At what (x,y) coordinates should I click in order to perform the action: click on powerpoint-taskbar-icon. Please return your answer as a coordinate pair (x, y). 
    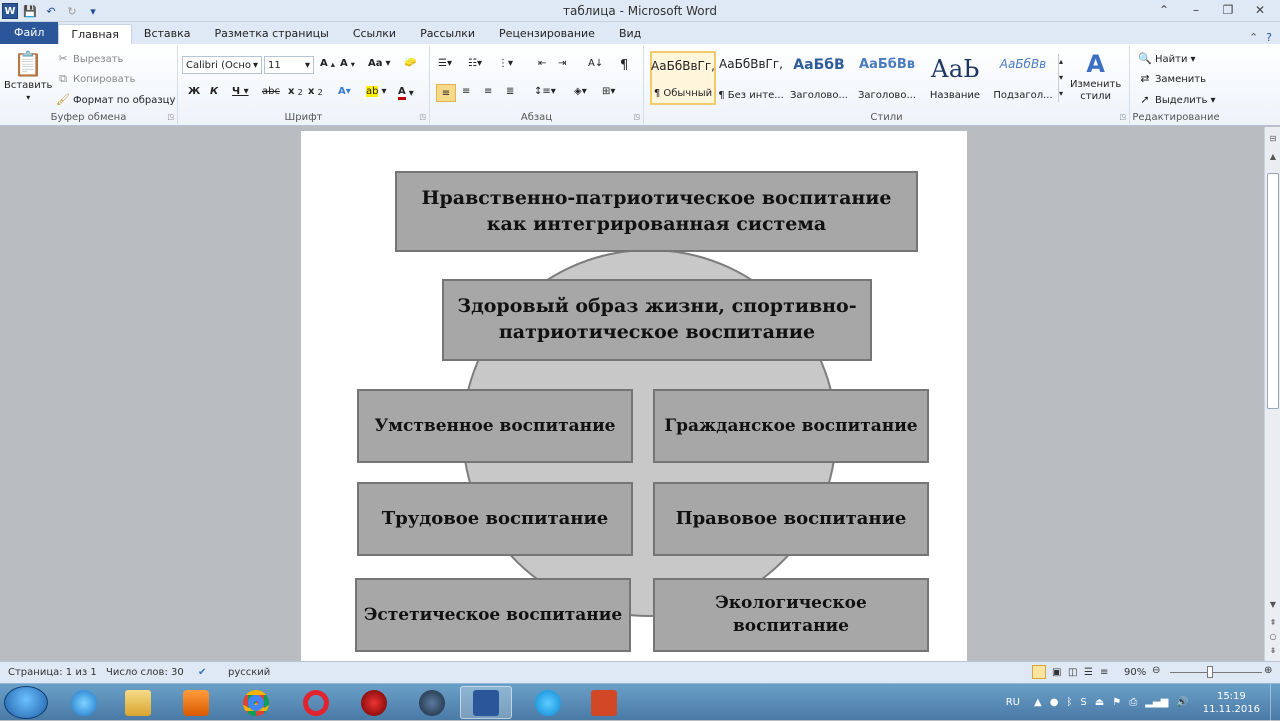
    Looking at the image, I should click on (604, 702).